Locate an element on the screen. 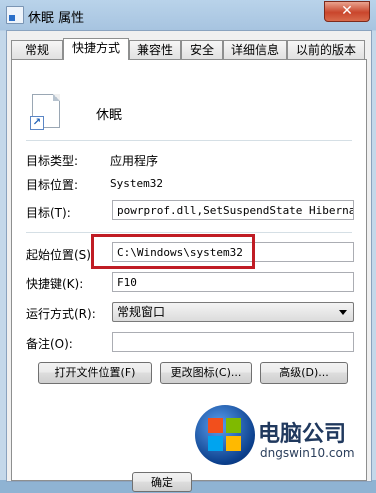  close-button: ✕ is located at coordinates (347, 11).